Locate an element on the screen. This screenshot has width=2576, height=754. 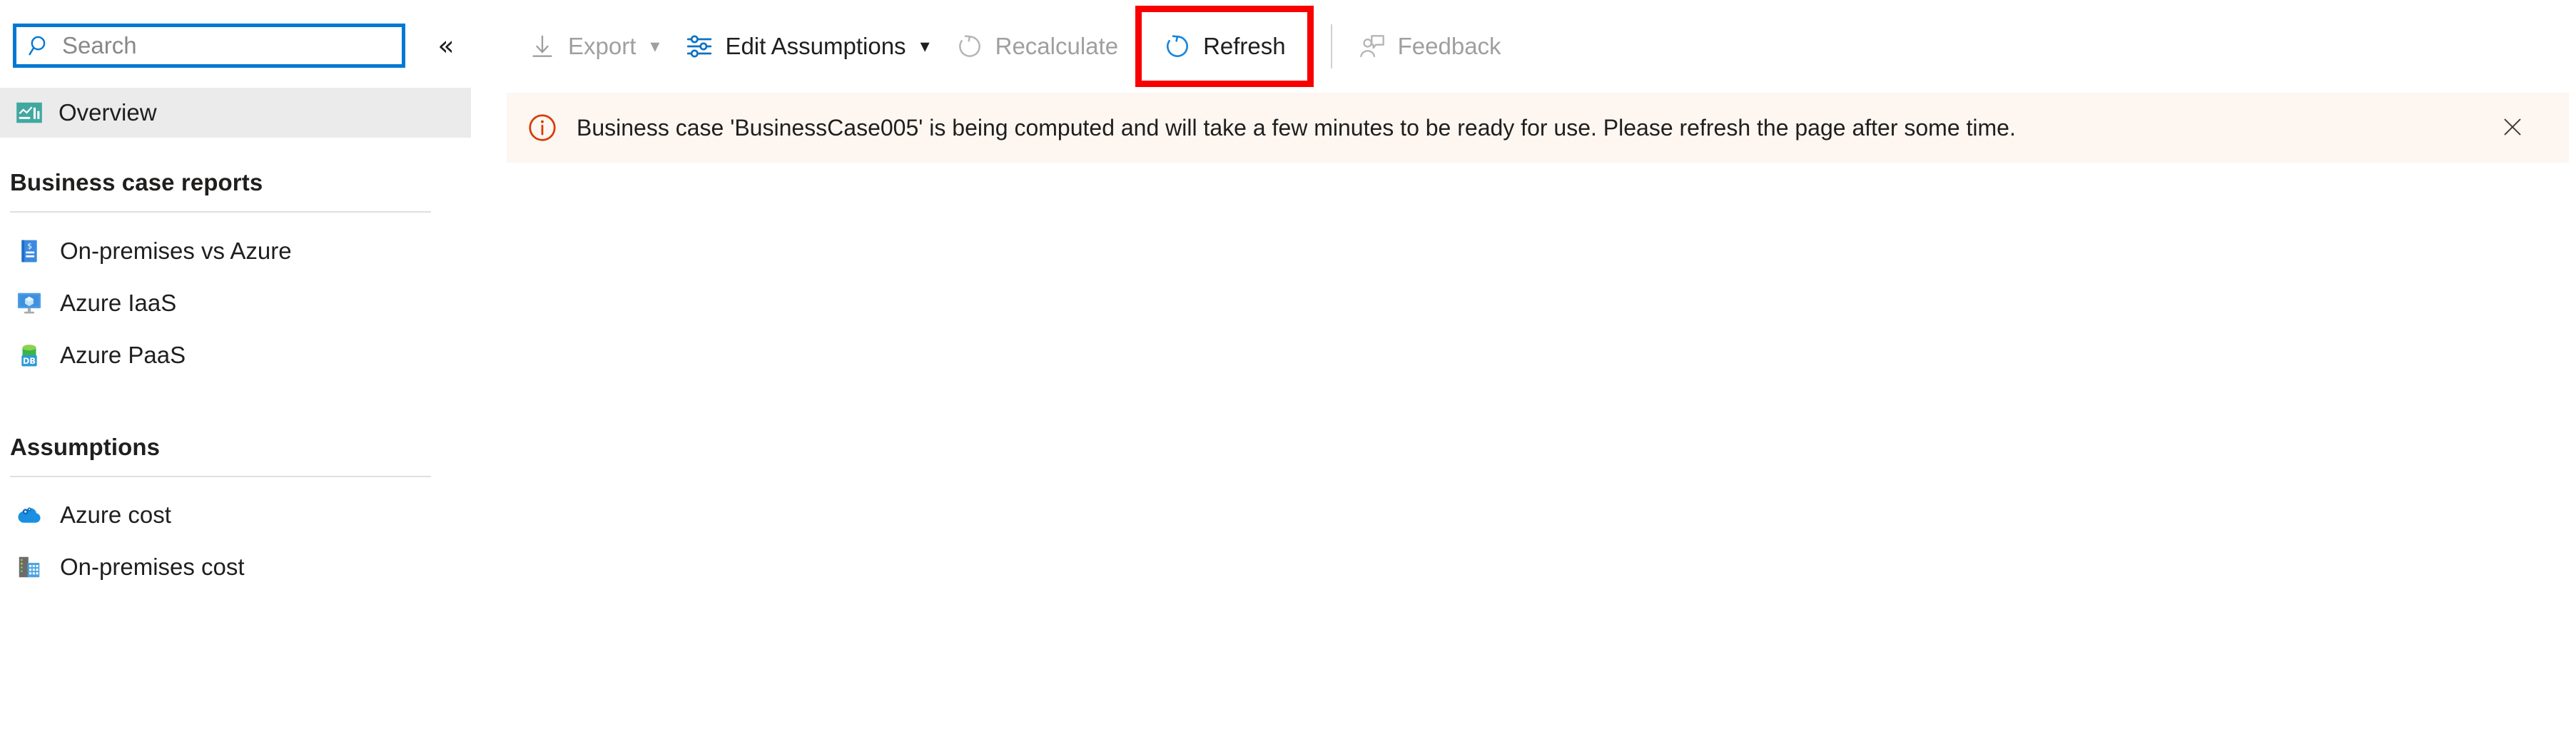
sidebar-item-label: Overview is located at coordinates (108, 112).